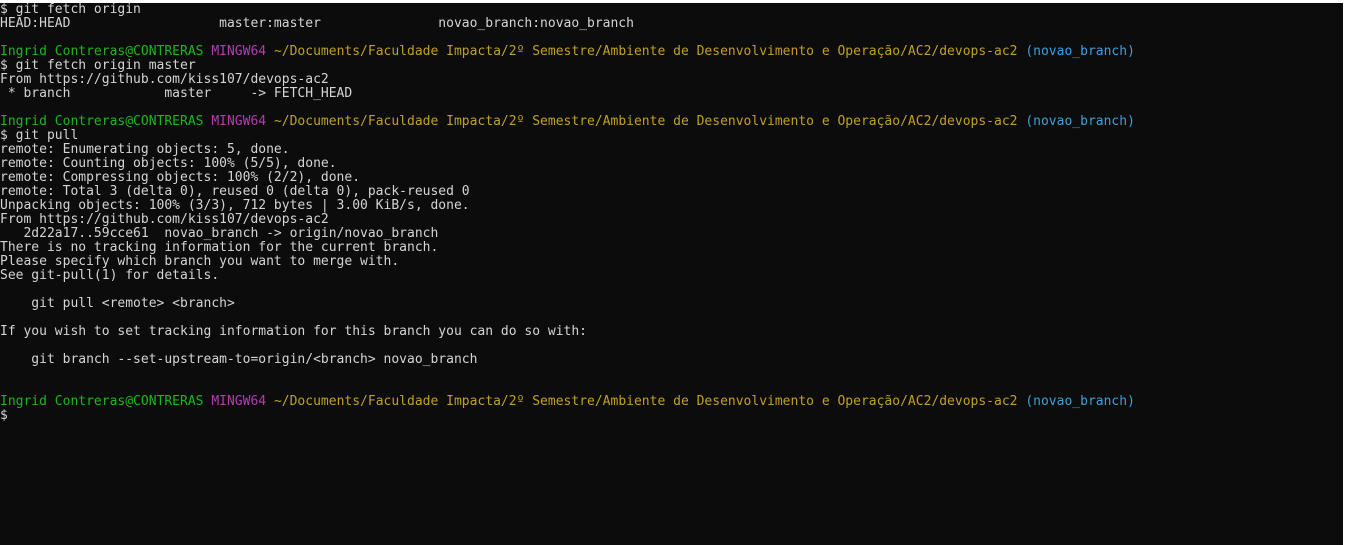 The width and height of the screenshot is (1349, 545). I want to click on terminal-line: $, so click(4, 415).